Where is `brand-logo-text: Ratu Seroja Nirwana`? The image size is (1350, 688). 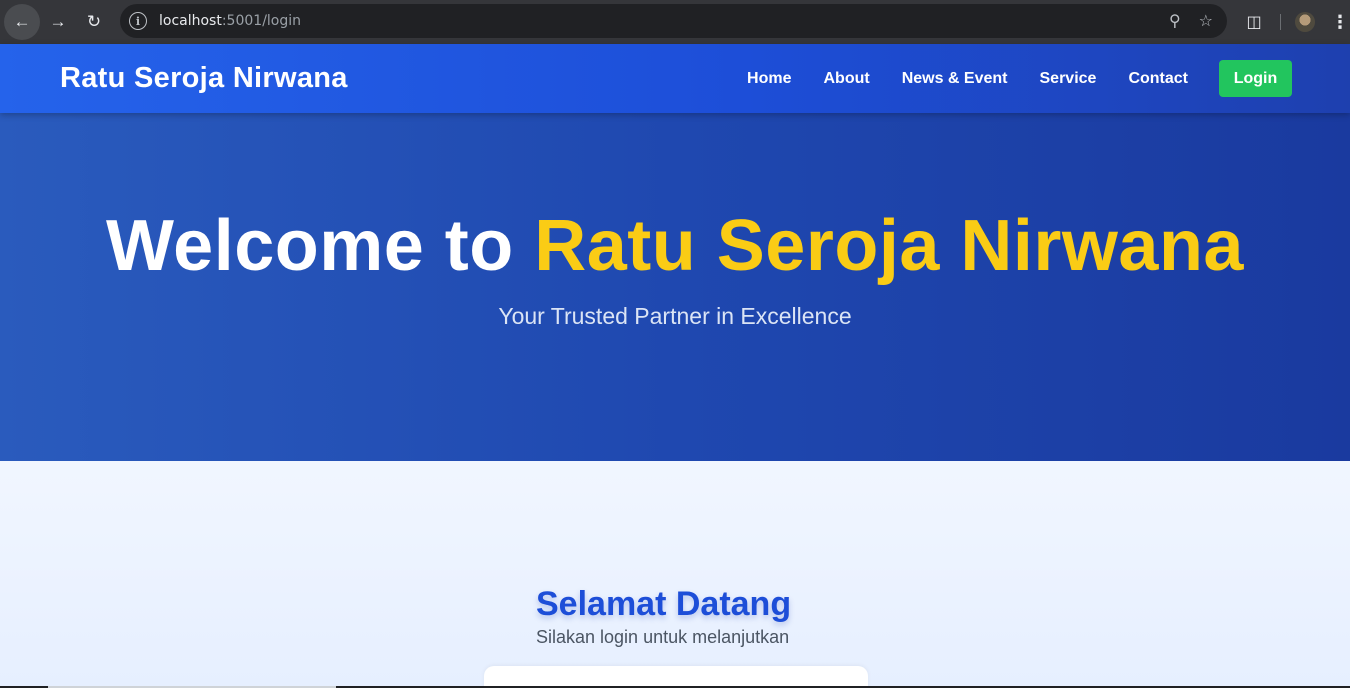 brand-logo-text: Ratu Seroja Nirwana is located at coordinates (204, 78).